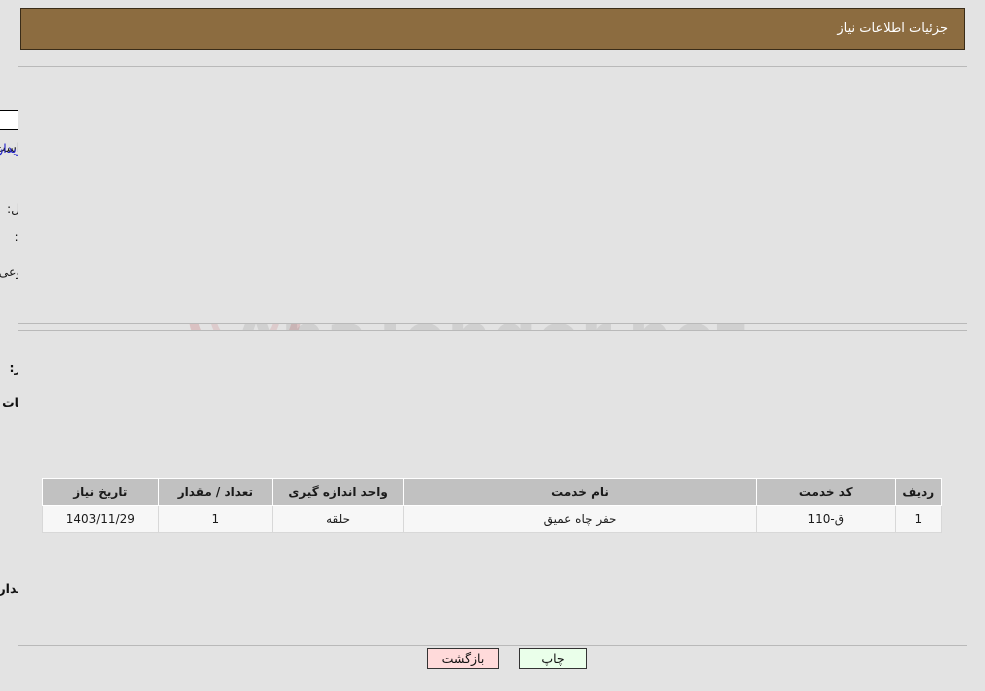 Image resolution: width=985 pixels, height=691 pixels. I want to click on cell-row-no: 1, so click(918, 519).